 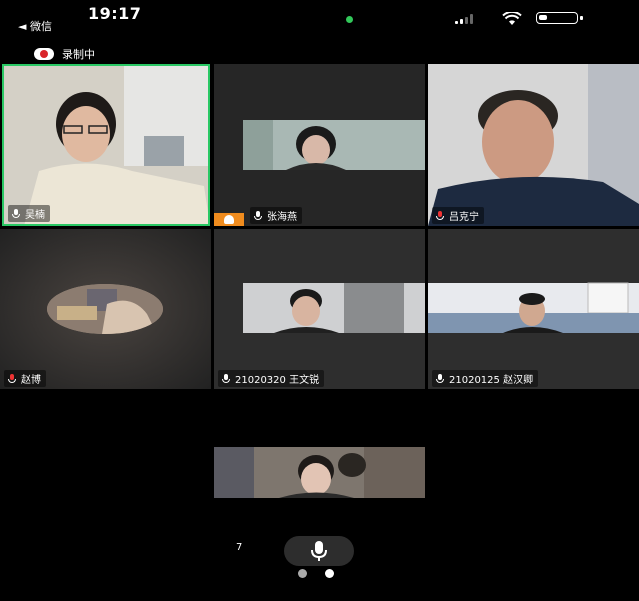 What do you see at coordinates (491, 380) in the screenshot?
I see `participant-name: 21020125 赵汉卿` at bounding box center [491, 380].